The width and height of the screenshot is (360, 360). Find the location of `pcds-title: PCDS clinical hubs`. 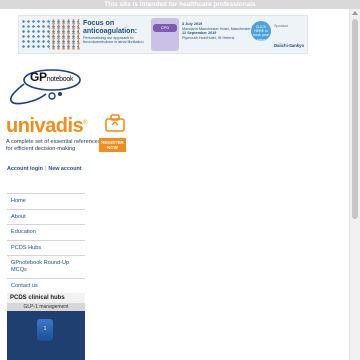

pcds-title: PCDS clinical hubs is located at coordinates (46, 298).